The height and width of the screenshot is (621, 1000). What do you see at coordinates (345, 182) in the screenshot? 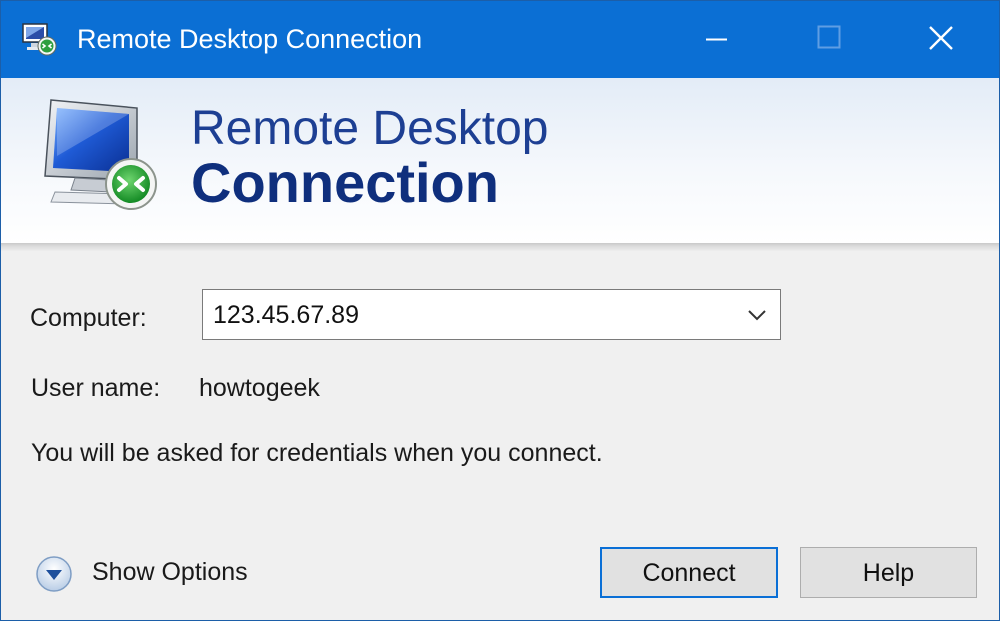
I see `banner-title-line2: Connection` at bounding box center [345, 182].